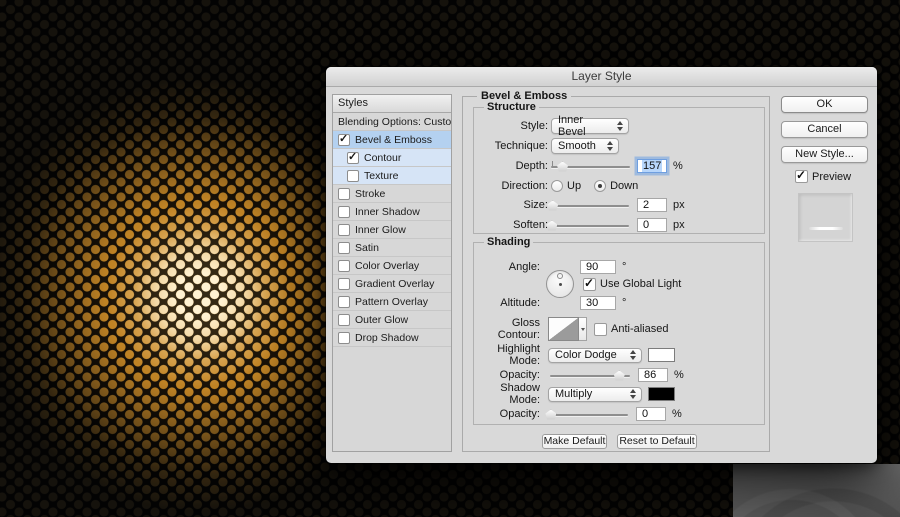 The image size is (900, 517). I want to click on styles-panel-header: Styles, so click(392, 104).